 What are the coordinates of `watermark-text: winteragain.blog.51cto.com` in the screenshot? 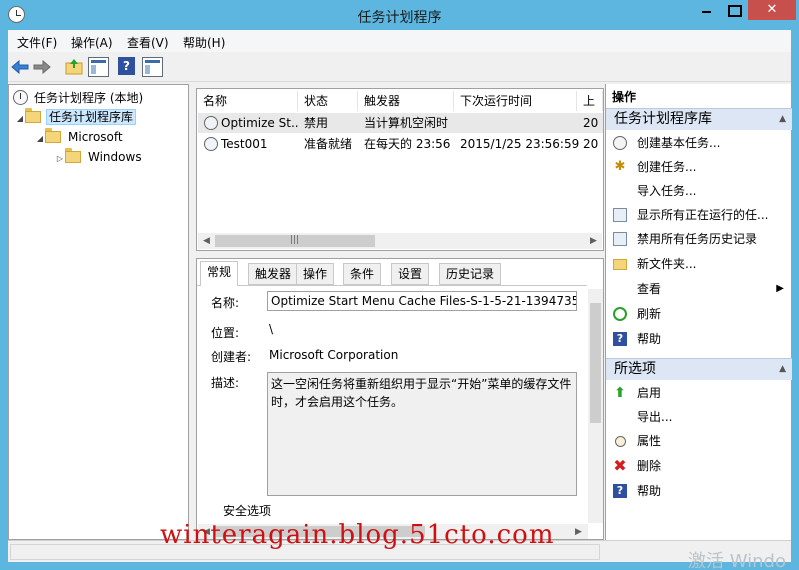 It's located at (357, 535).